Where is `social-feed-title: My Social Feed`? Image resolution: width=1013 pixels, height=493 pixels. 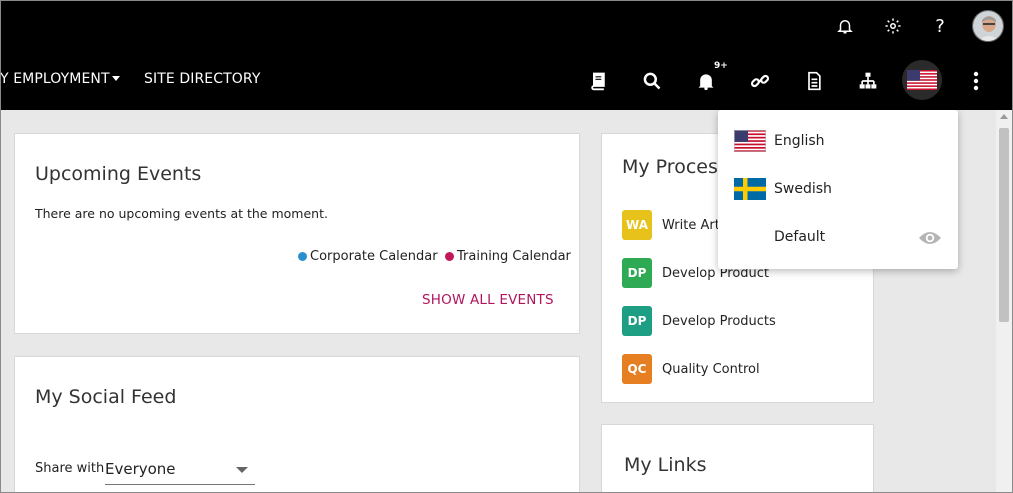 social-feed-title: My Social Feed is located at coordinates (106, 397).